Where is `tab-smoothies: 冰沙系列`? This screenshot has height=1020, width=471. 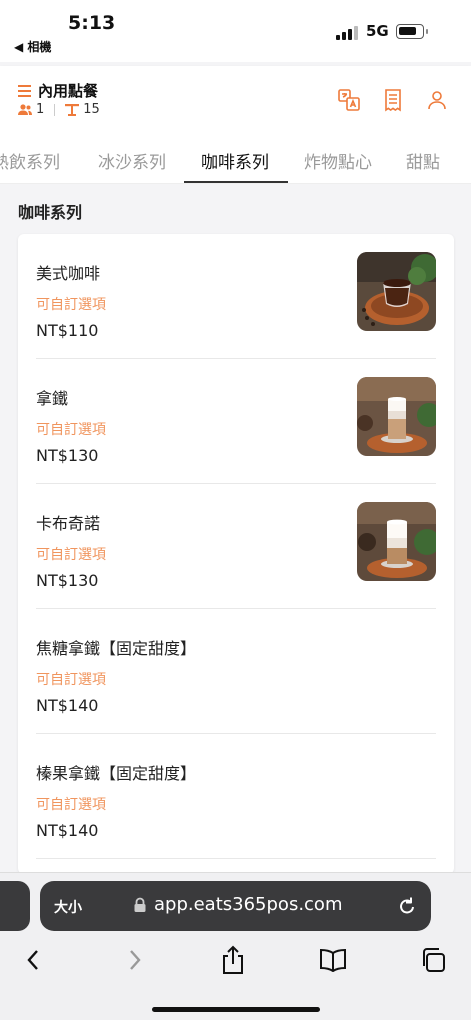 tab-smoothies: 冰沙系列 is located at coordinates (132, 160).